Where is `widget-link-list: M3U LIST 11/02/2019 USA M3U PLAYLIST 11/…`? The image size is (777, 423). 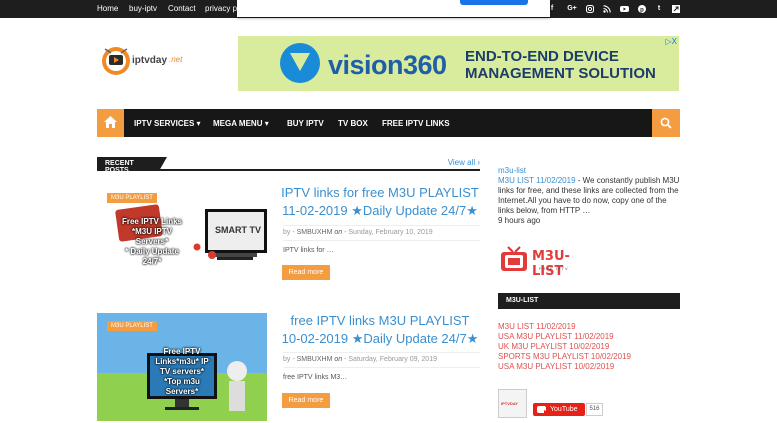
widget-link-list: M3U LIST 11/02/2019 USA M3U PLAYLIST 11/… is located at coordinates (564, 347).